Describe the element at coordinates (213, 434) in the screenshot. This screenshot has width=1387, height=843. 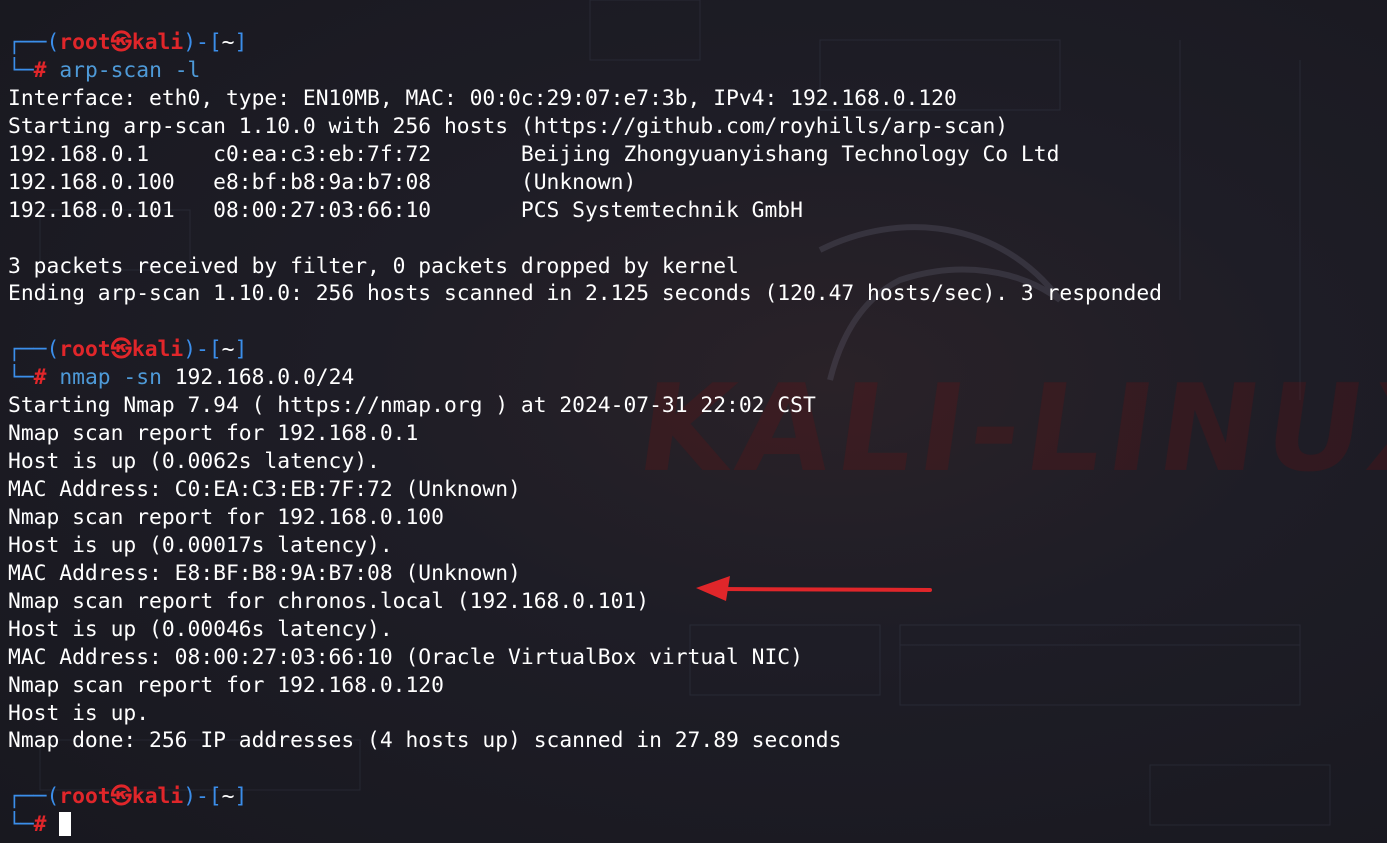
I see `output-line: Nmap scan report for 192.168.0.1` at that location.